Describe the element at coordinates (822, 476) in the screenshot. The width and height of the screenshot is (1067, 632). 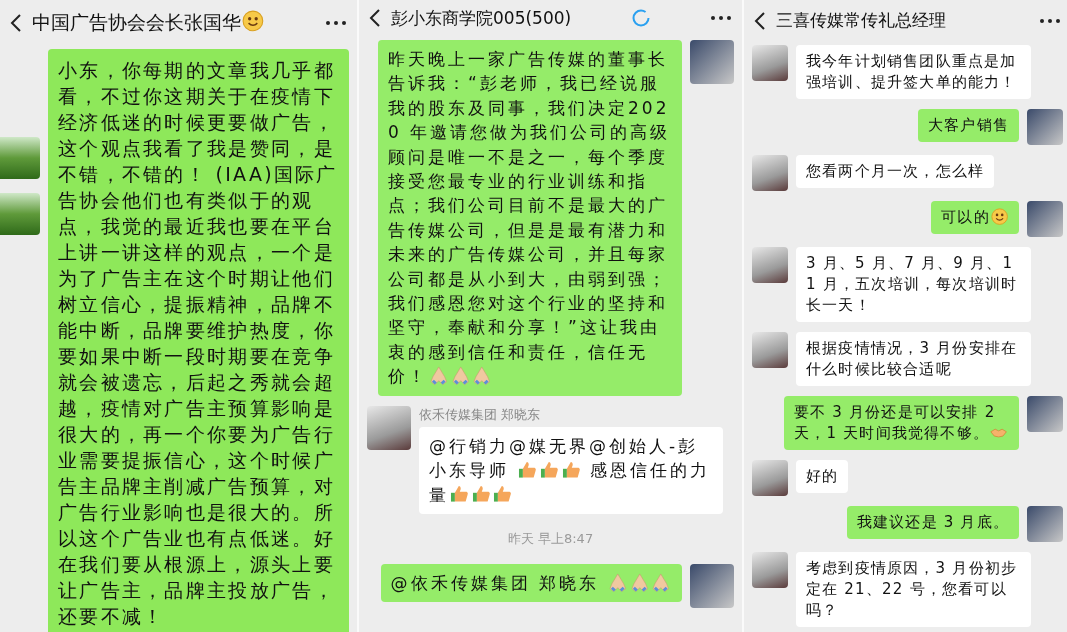
I see `message-bubble: 好的` at that location.